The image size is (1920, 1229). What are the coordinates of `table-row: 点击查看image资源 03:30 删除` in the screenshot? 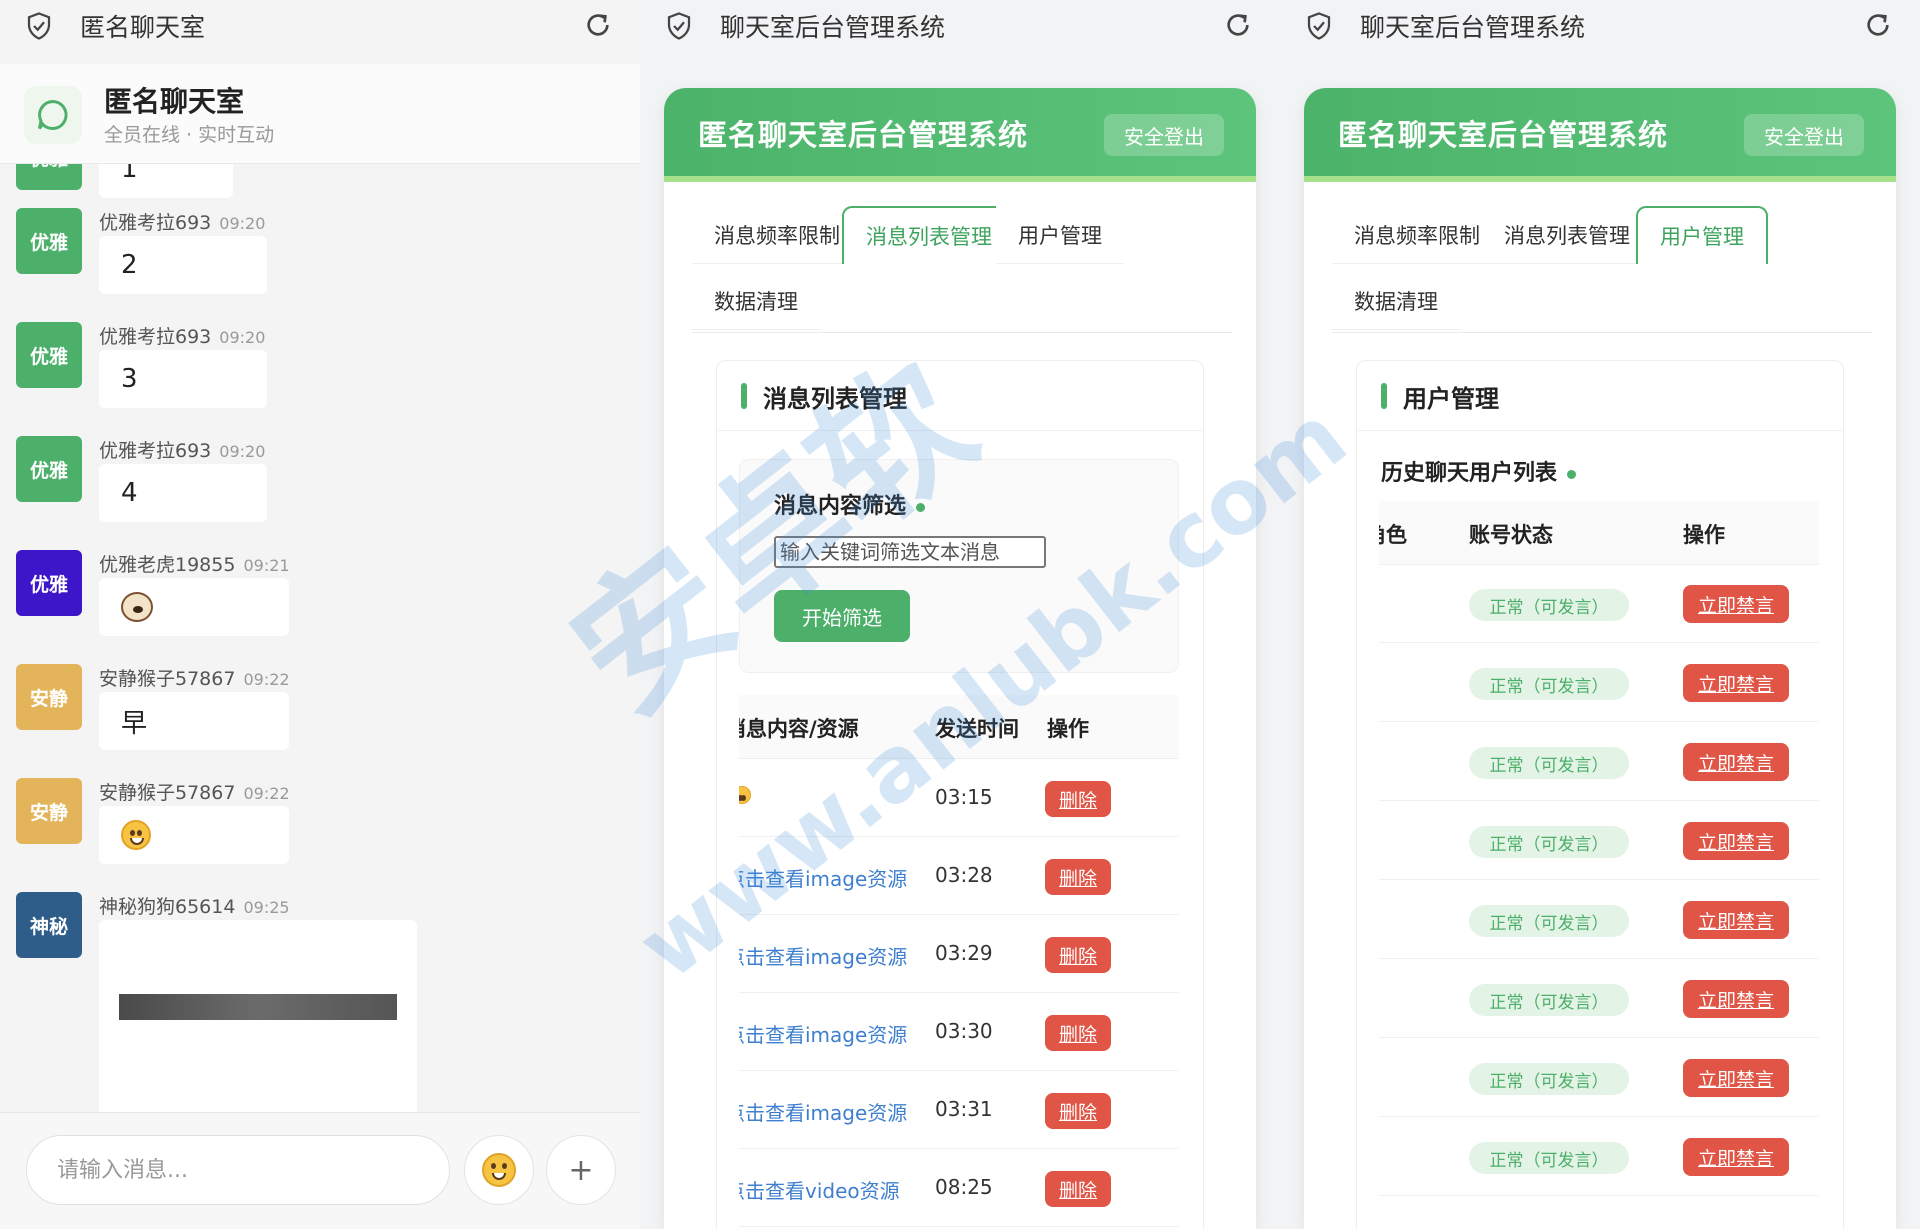 It's located at (959, 1032).